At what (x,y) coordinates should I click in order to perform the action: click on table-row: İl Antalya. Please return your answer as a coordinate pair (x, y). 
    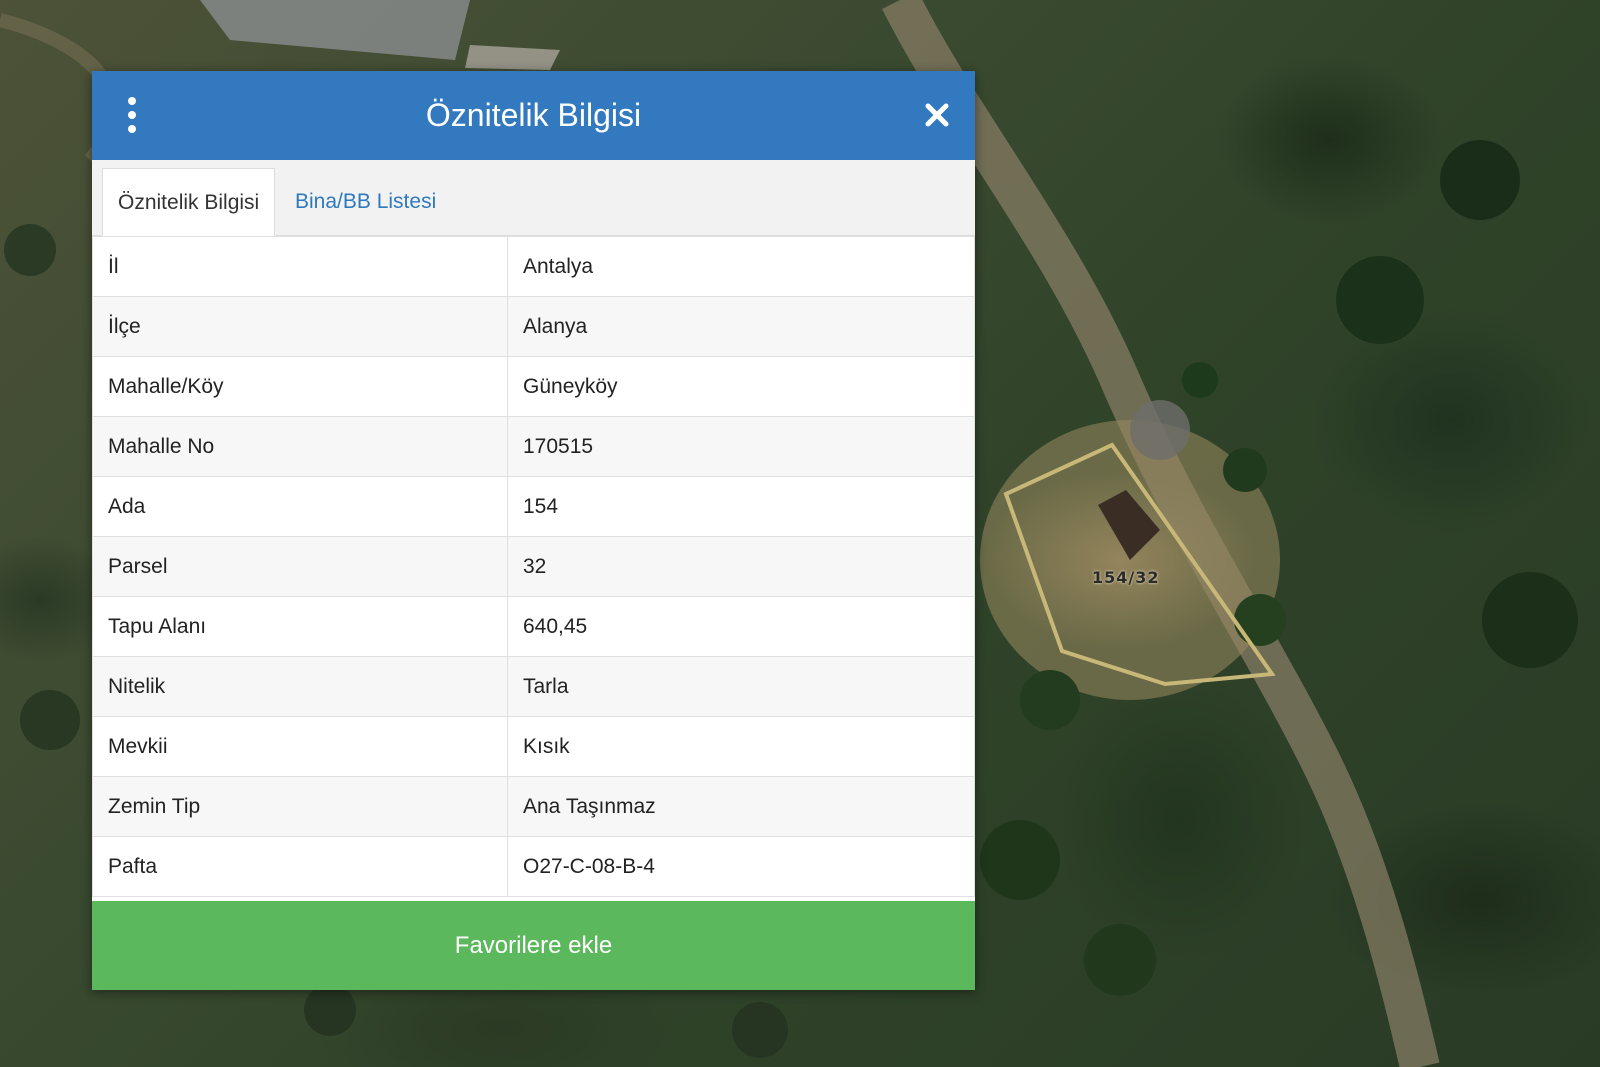
    Looking at the image, I should click on (533, 266).